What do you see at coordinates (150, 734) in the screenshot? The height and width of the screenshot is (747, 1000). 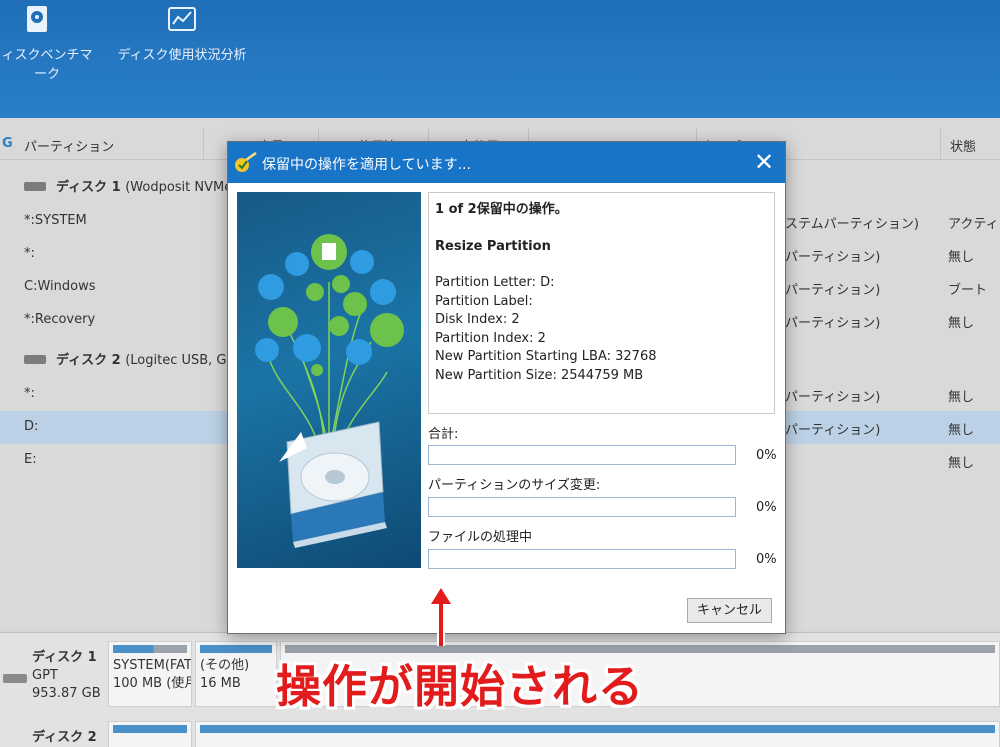 I see `disk2-partition` at bounding box center [150, 734].